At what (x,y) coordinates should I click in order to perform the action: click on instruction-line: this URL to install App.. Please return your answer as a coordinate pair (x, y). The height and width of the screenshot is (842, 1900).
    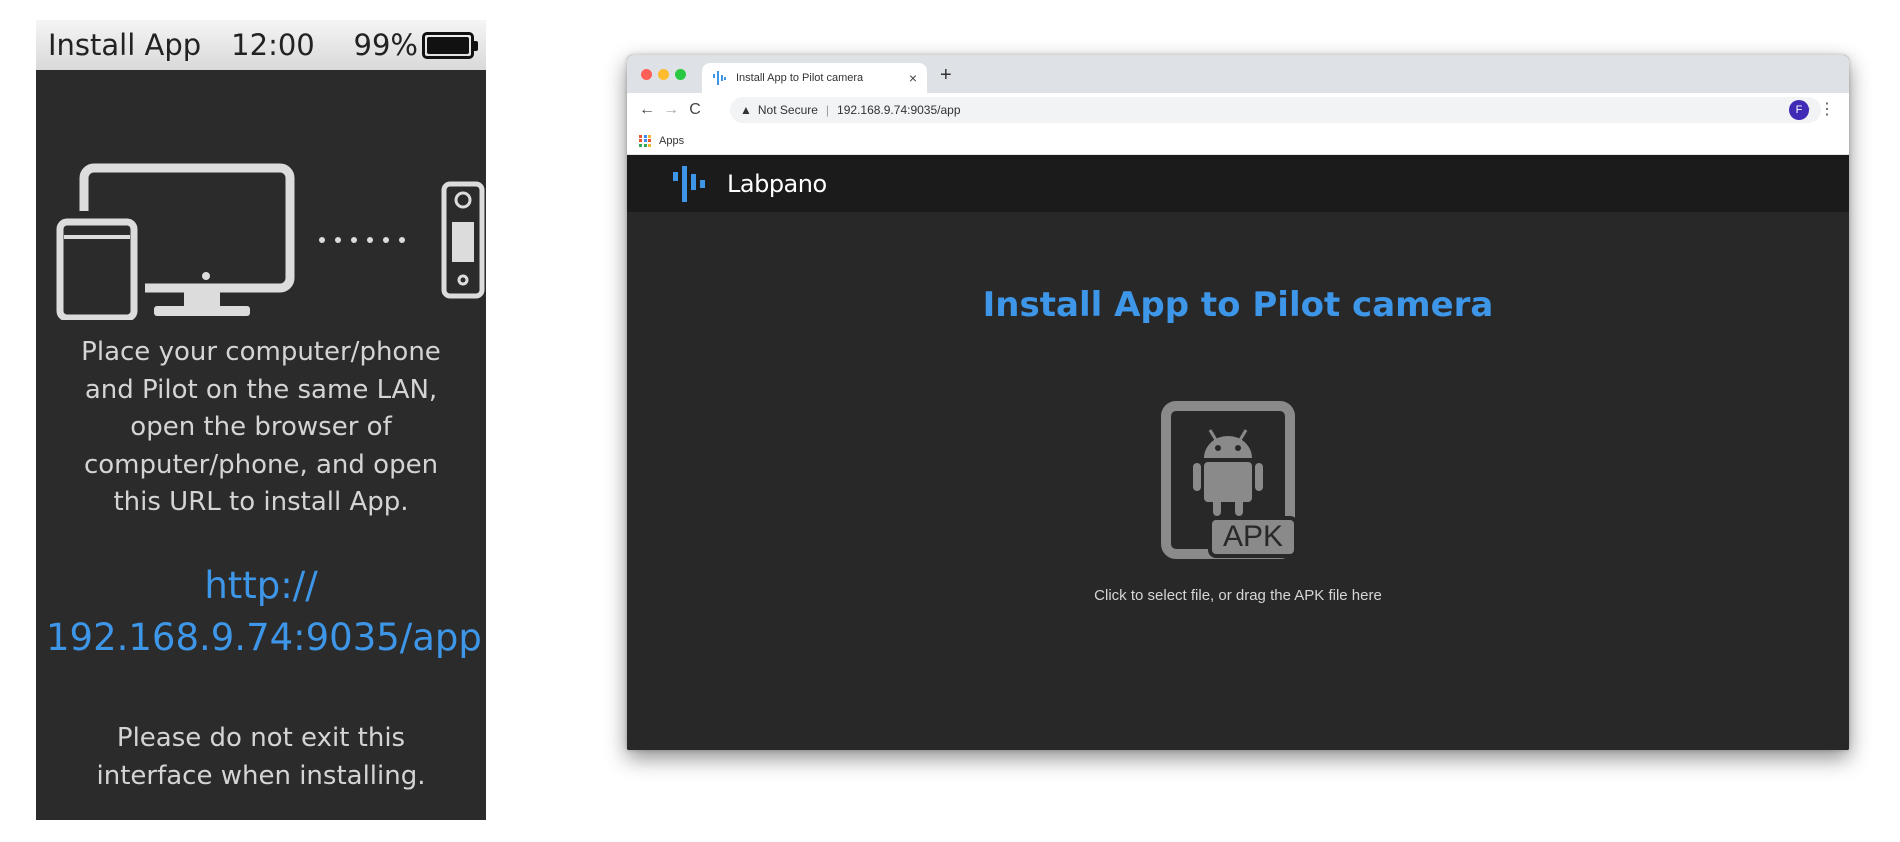
    Looking at the image, I should click on (261, 502).